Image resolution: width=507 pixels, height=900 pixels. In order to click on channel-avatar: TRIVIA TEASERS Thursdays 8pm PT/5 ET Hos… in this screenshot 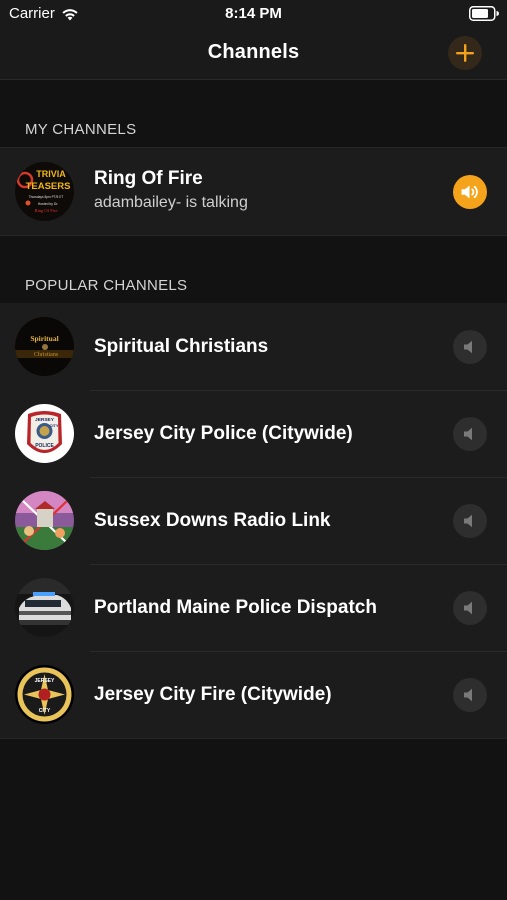, I will do `click(44, 191)`.